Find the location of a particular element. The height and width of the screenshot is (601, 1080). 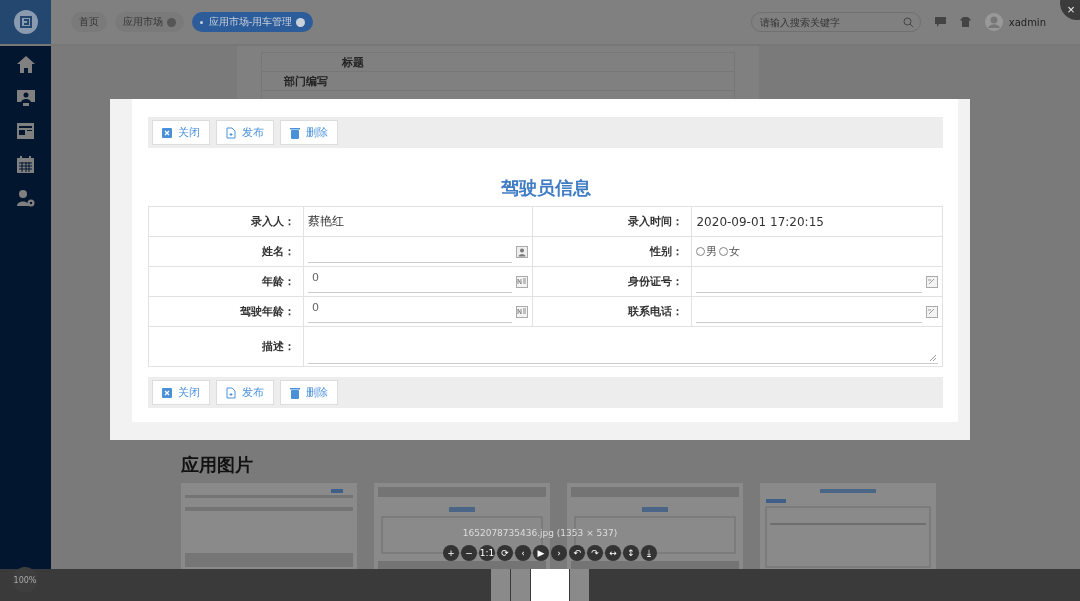

shirt-icon is located at coordinates (965, 22).